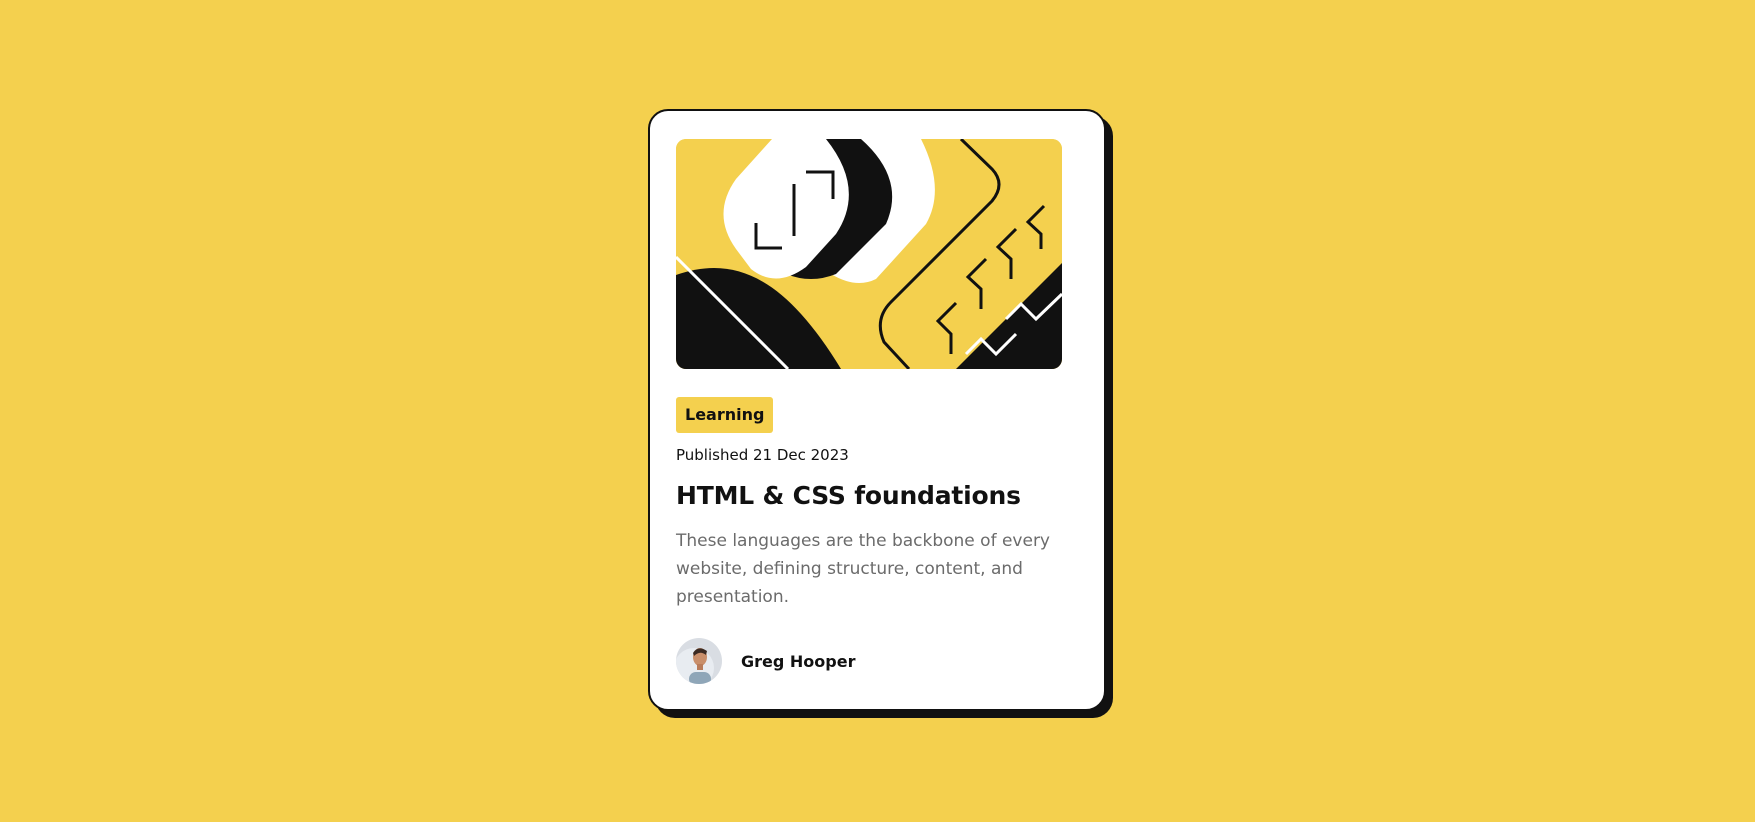 The width and height of the screenshot is (1755, 822). What do you see at coordinates (869, 254) in the screenshot?
I see `hero-illustration` at bounding box center [869, 254].